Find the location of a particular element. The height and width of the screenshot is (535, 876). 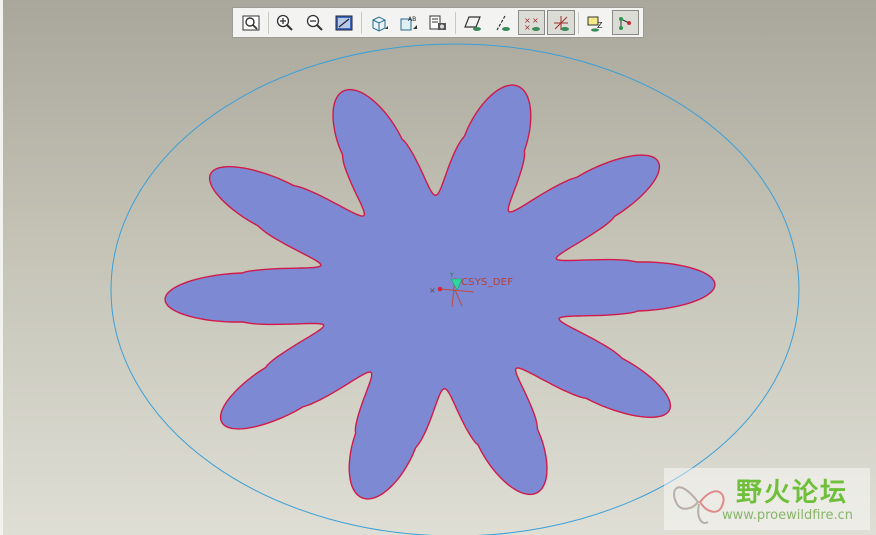

view-toolbar: AB × × × Z is located at coordinates (438, 22).